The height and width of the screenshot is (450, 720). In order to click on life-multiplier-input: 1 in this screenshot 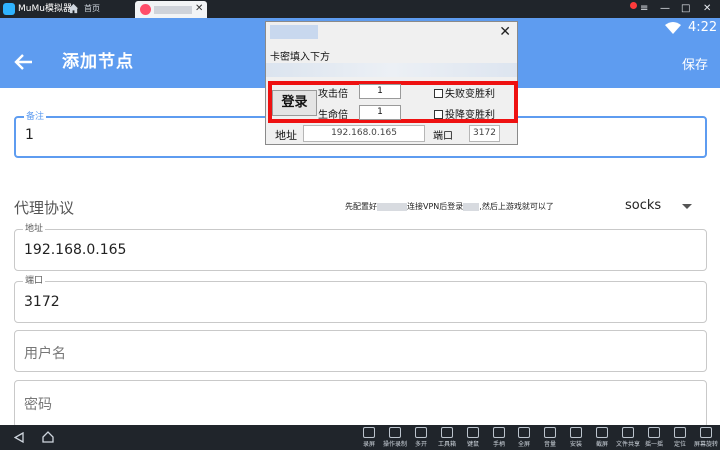, I will do `click(380, 112)`.